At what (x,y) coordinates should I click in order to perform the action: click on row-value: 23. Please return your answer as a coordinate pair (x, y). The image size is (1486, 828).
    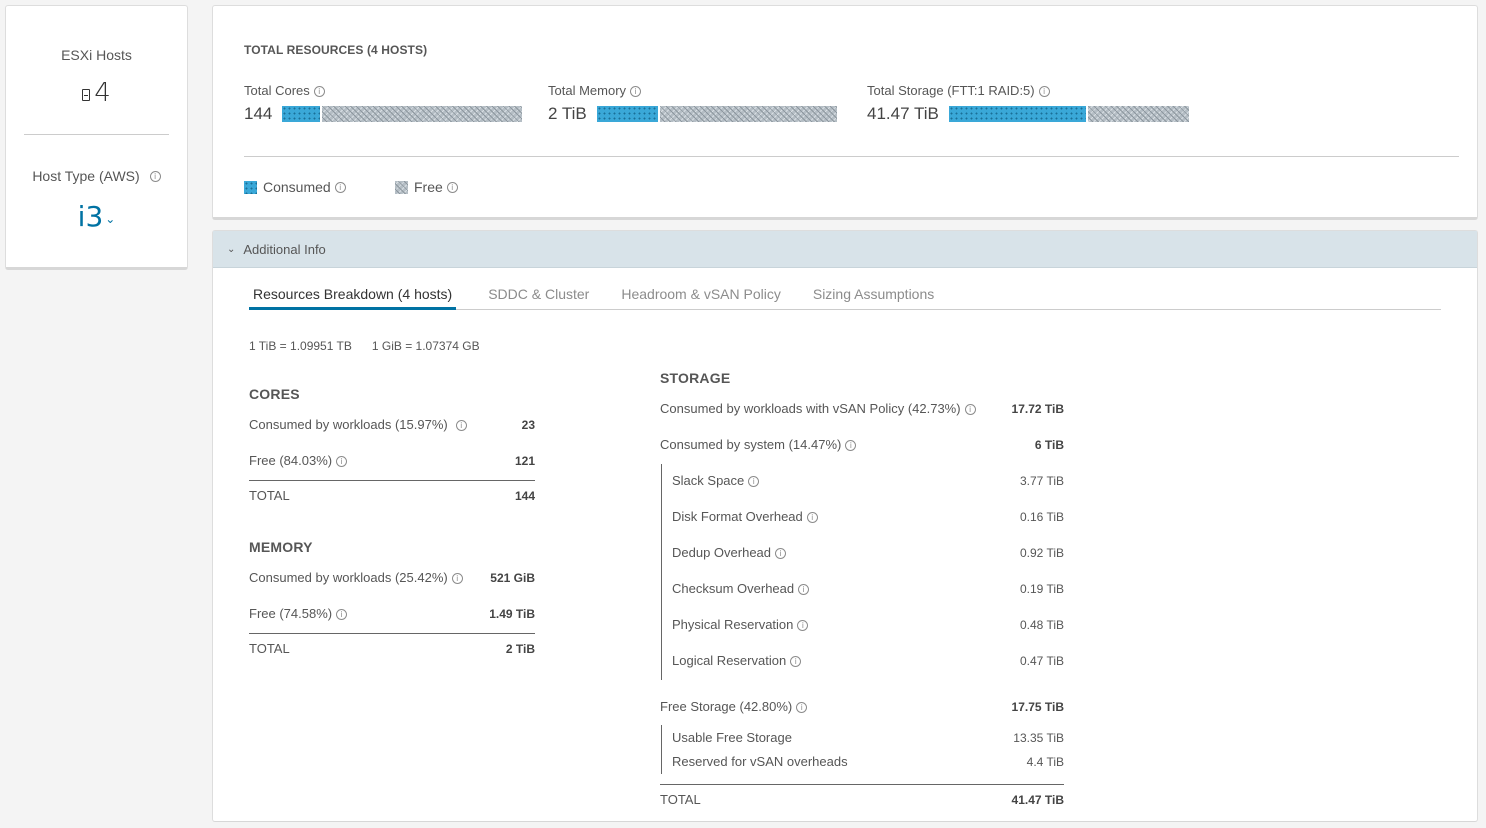
    Looking at the image, I should click on (528, 424).